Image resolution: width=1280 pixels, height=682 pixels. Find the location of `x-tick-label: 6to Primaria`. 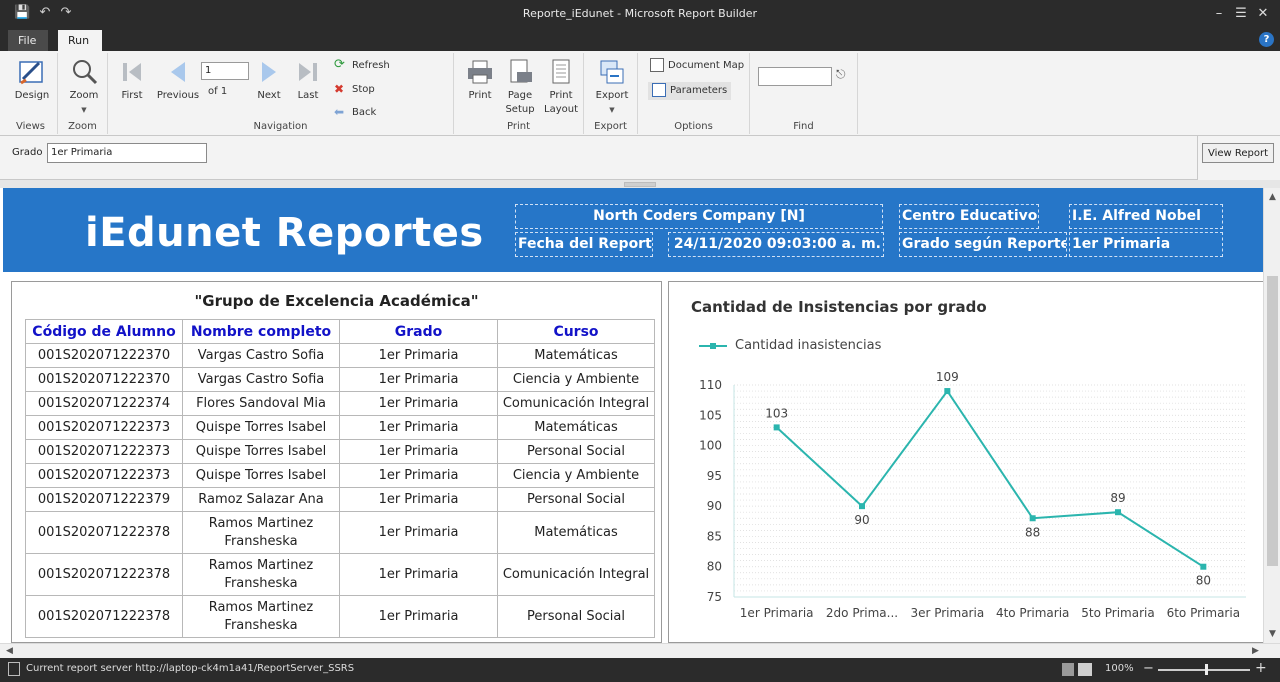

x-tick-label: 6to Primaria is located at coordinates (1203, 613).